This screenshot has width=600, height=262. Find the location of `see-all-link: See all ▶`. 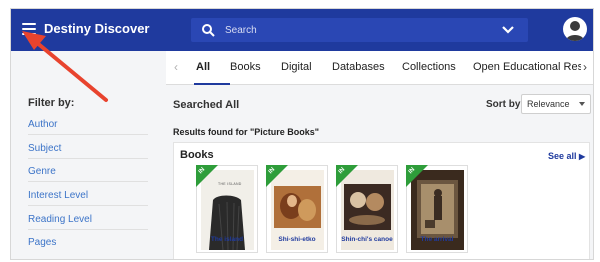

see-all-link: See all ▶ is located at coordinates (566, 156).